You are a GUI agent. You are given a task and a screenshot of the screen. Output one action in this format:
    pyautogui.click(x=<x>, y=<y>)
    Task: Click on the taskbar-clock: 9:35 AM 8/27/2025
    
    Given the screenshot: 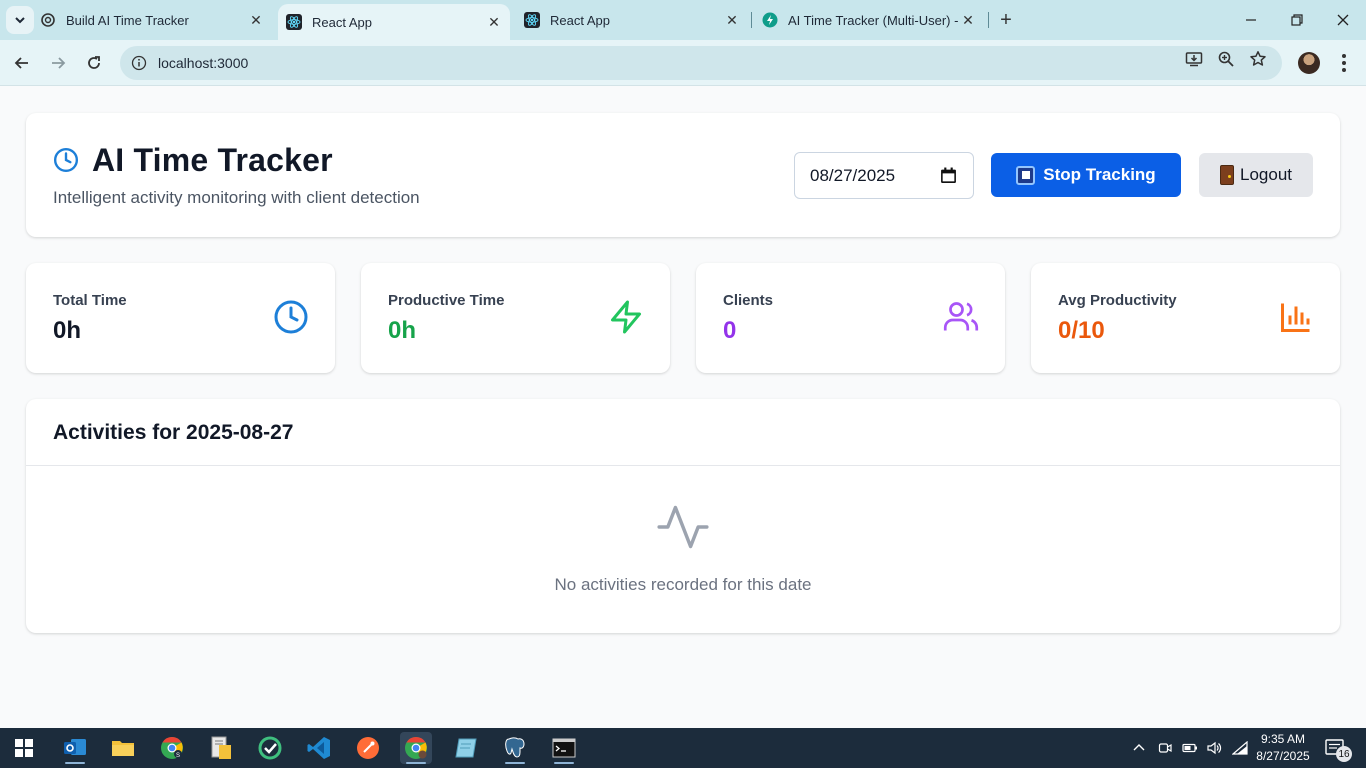 What is the action you would take?
    pyautogui.click(x=1283, y=748)
    